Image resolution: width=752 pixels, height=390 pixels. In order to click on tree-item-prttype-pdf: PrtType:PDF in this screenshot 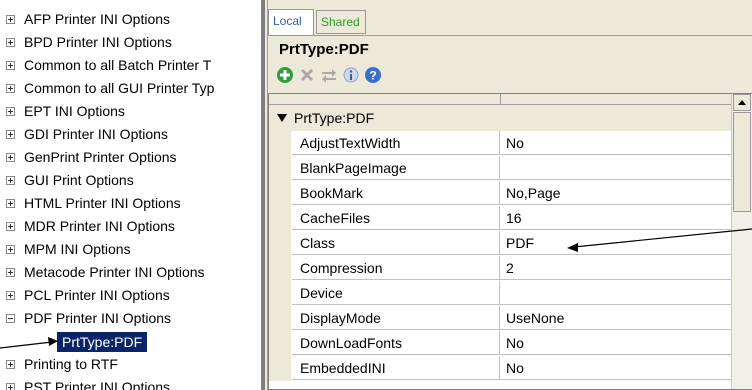, I will do `click(102, 342)`.